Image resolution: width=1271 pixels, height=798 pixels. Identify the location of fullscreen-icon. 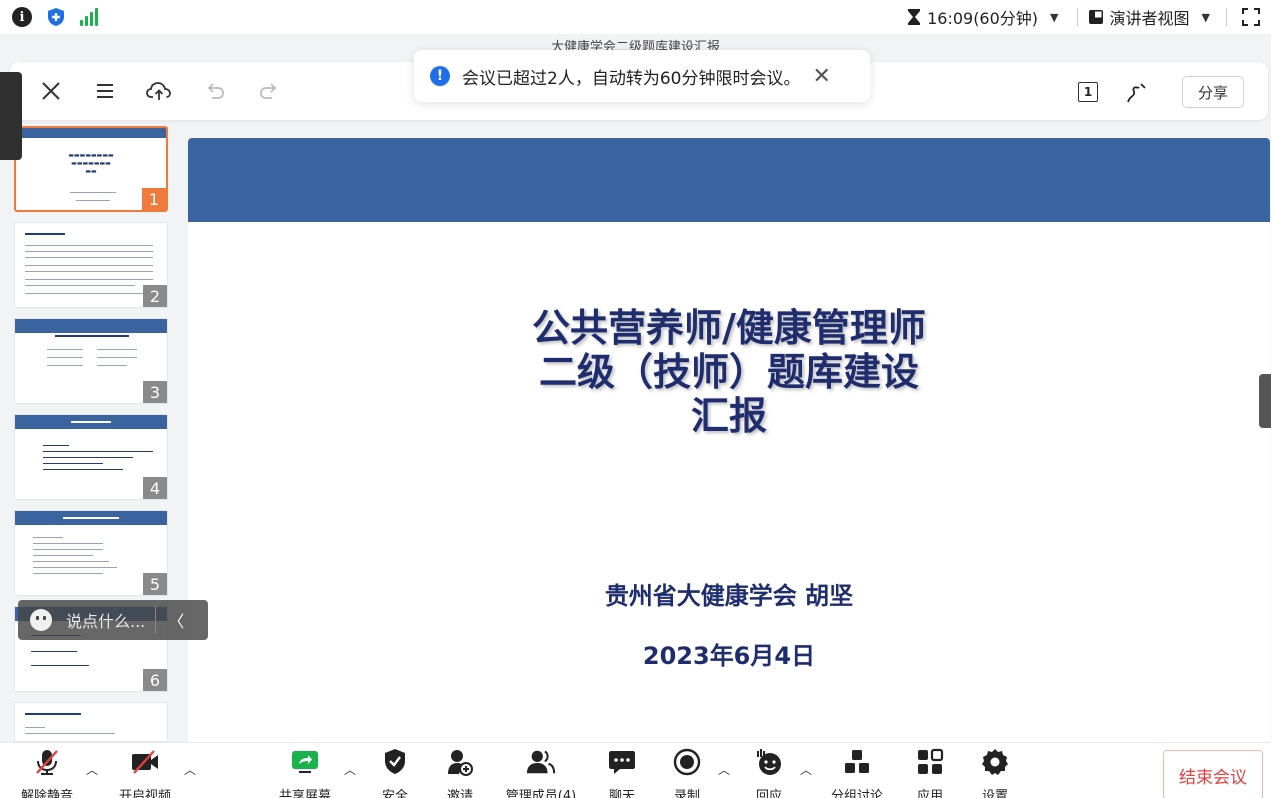
(1251, 17).